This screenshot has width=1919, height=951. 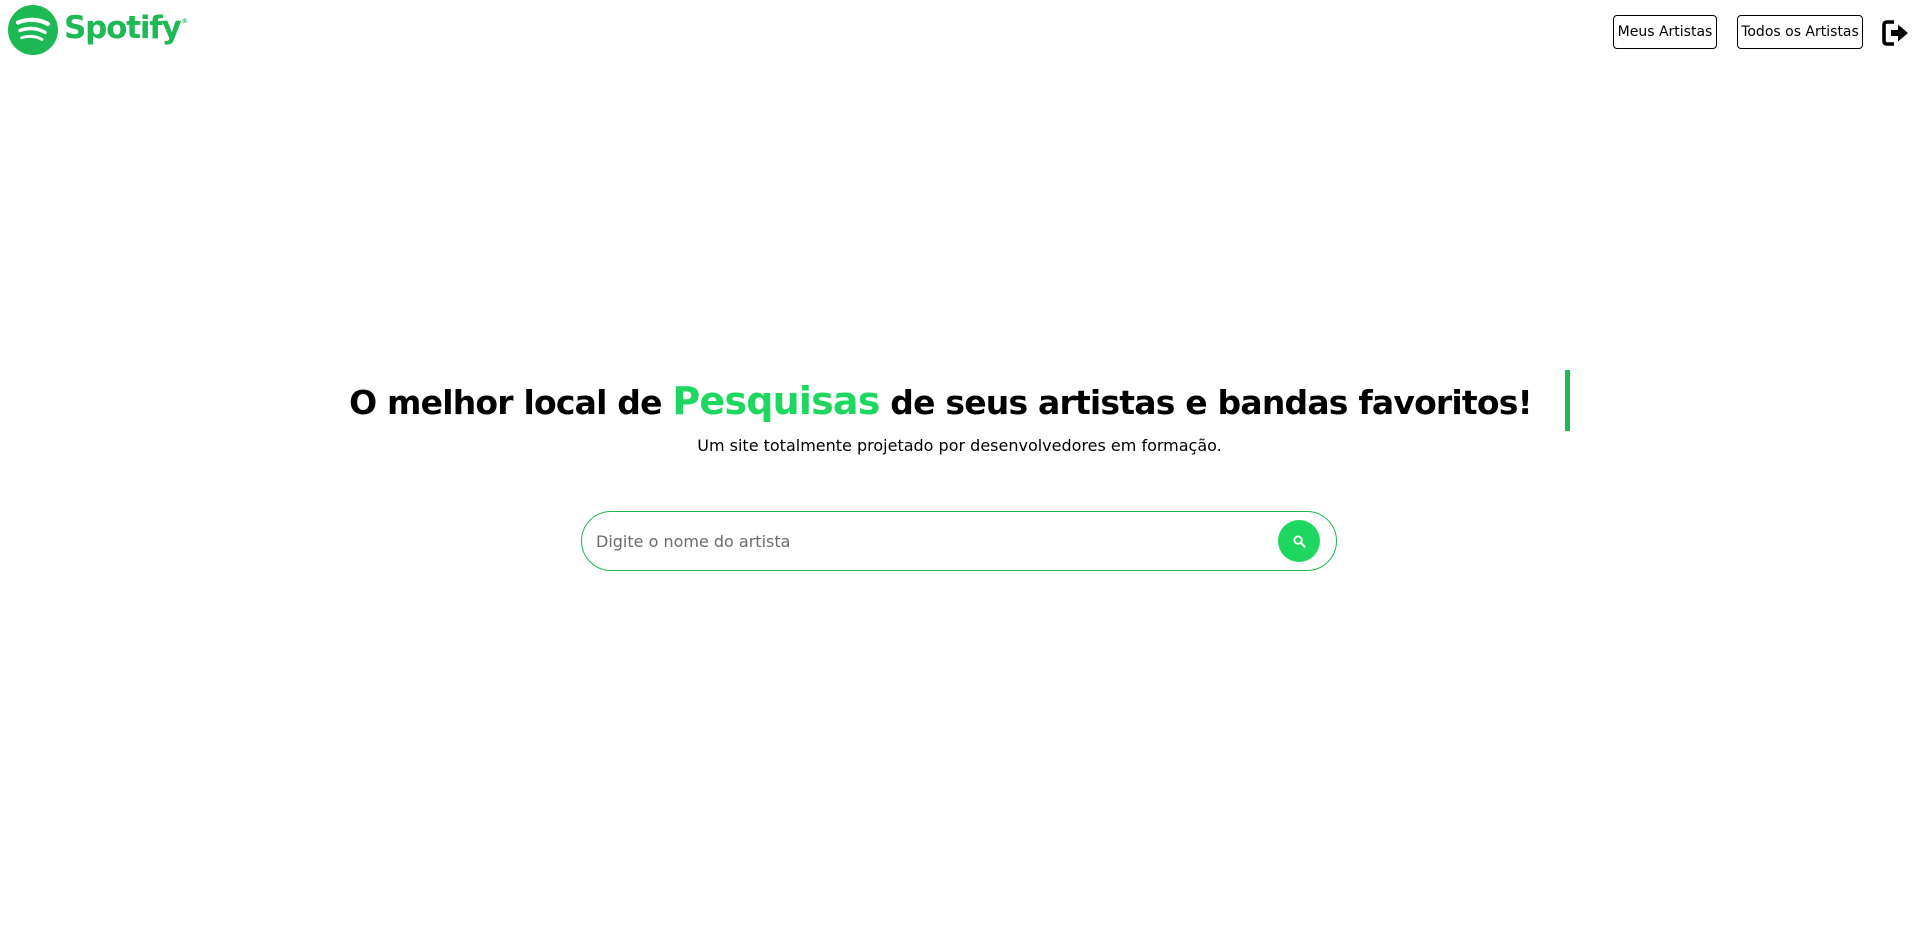 I want to click on title-accent: Pesquisas, so click(x=776, y=401).